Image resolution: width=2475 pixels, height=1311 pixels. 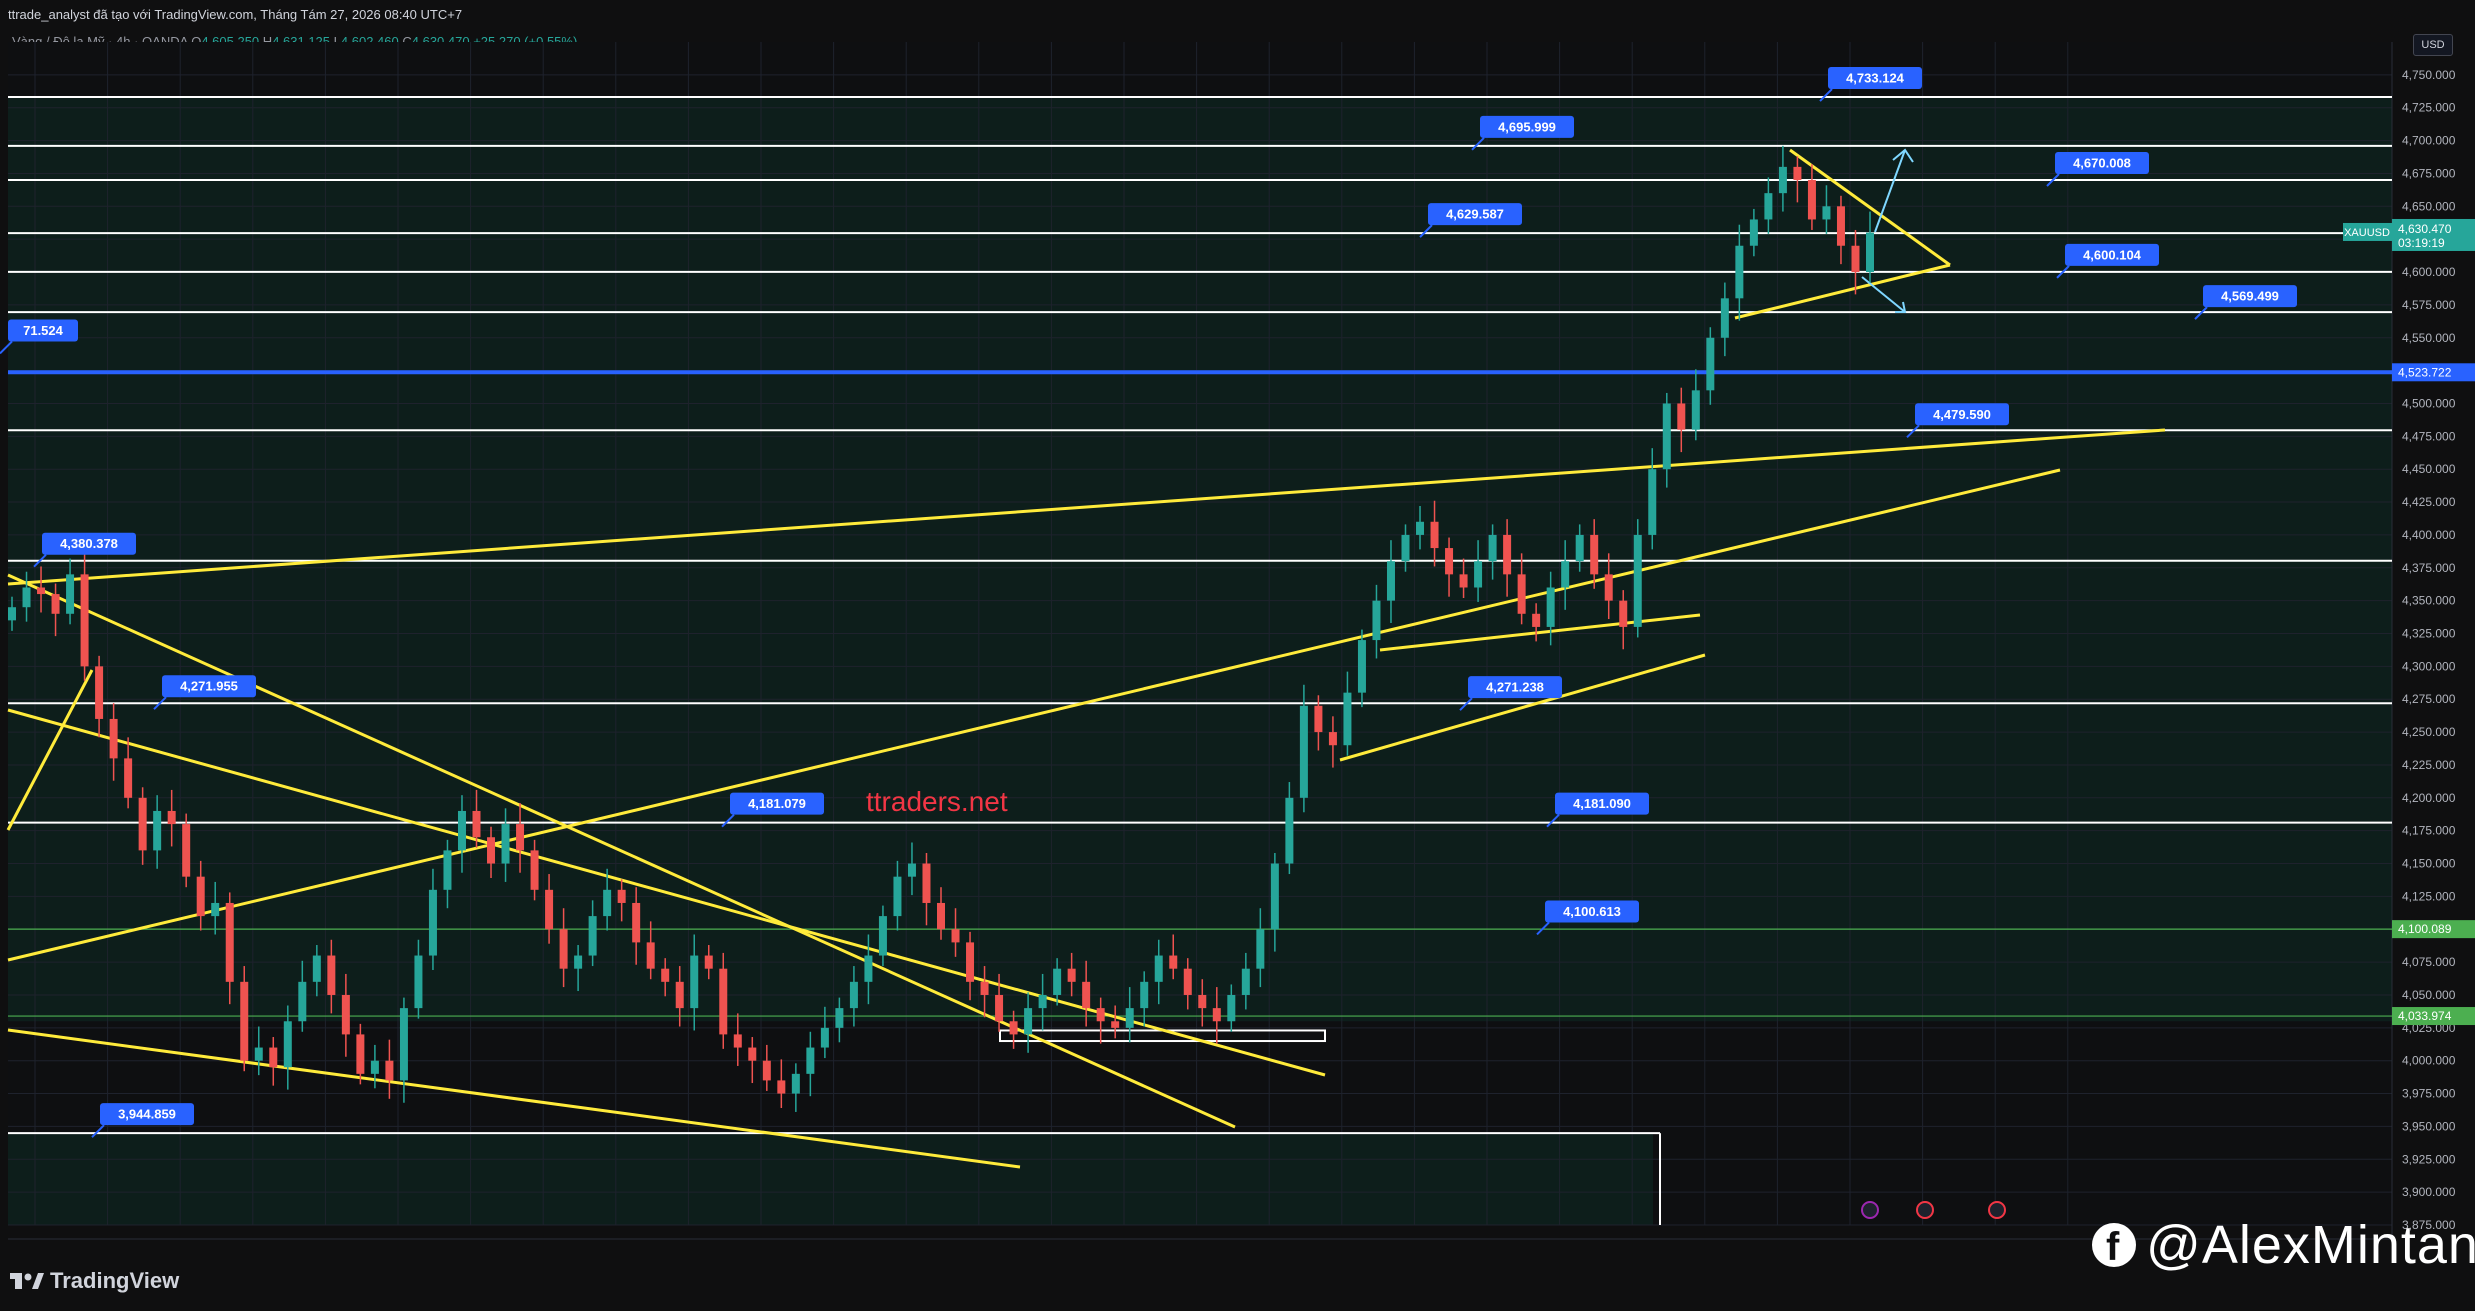 What do you see at coordinates (1527, 126) in the screenshot?
I see `level-label-text: 4,695.999` at bounding box center [1527, 126].